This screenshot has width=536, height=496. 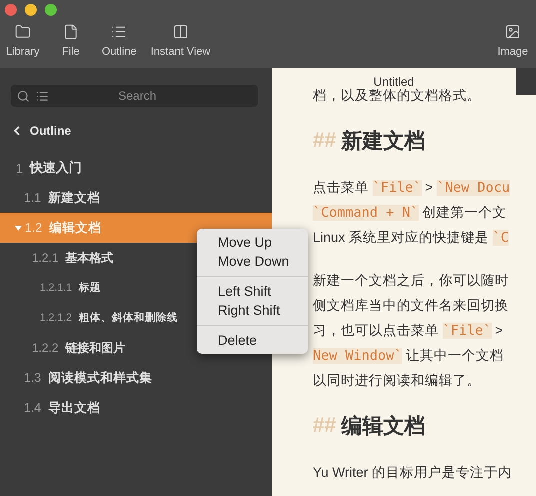 I want to click on section-heading: ## 编辑文档, so click(x=369, y=426).